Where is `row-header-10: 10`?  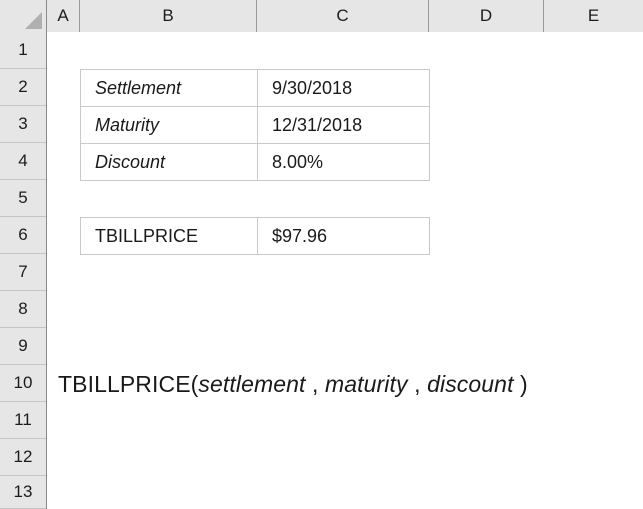
row-header-10: 10 is located at coordinates (23, 383).